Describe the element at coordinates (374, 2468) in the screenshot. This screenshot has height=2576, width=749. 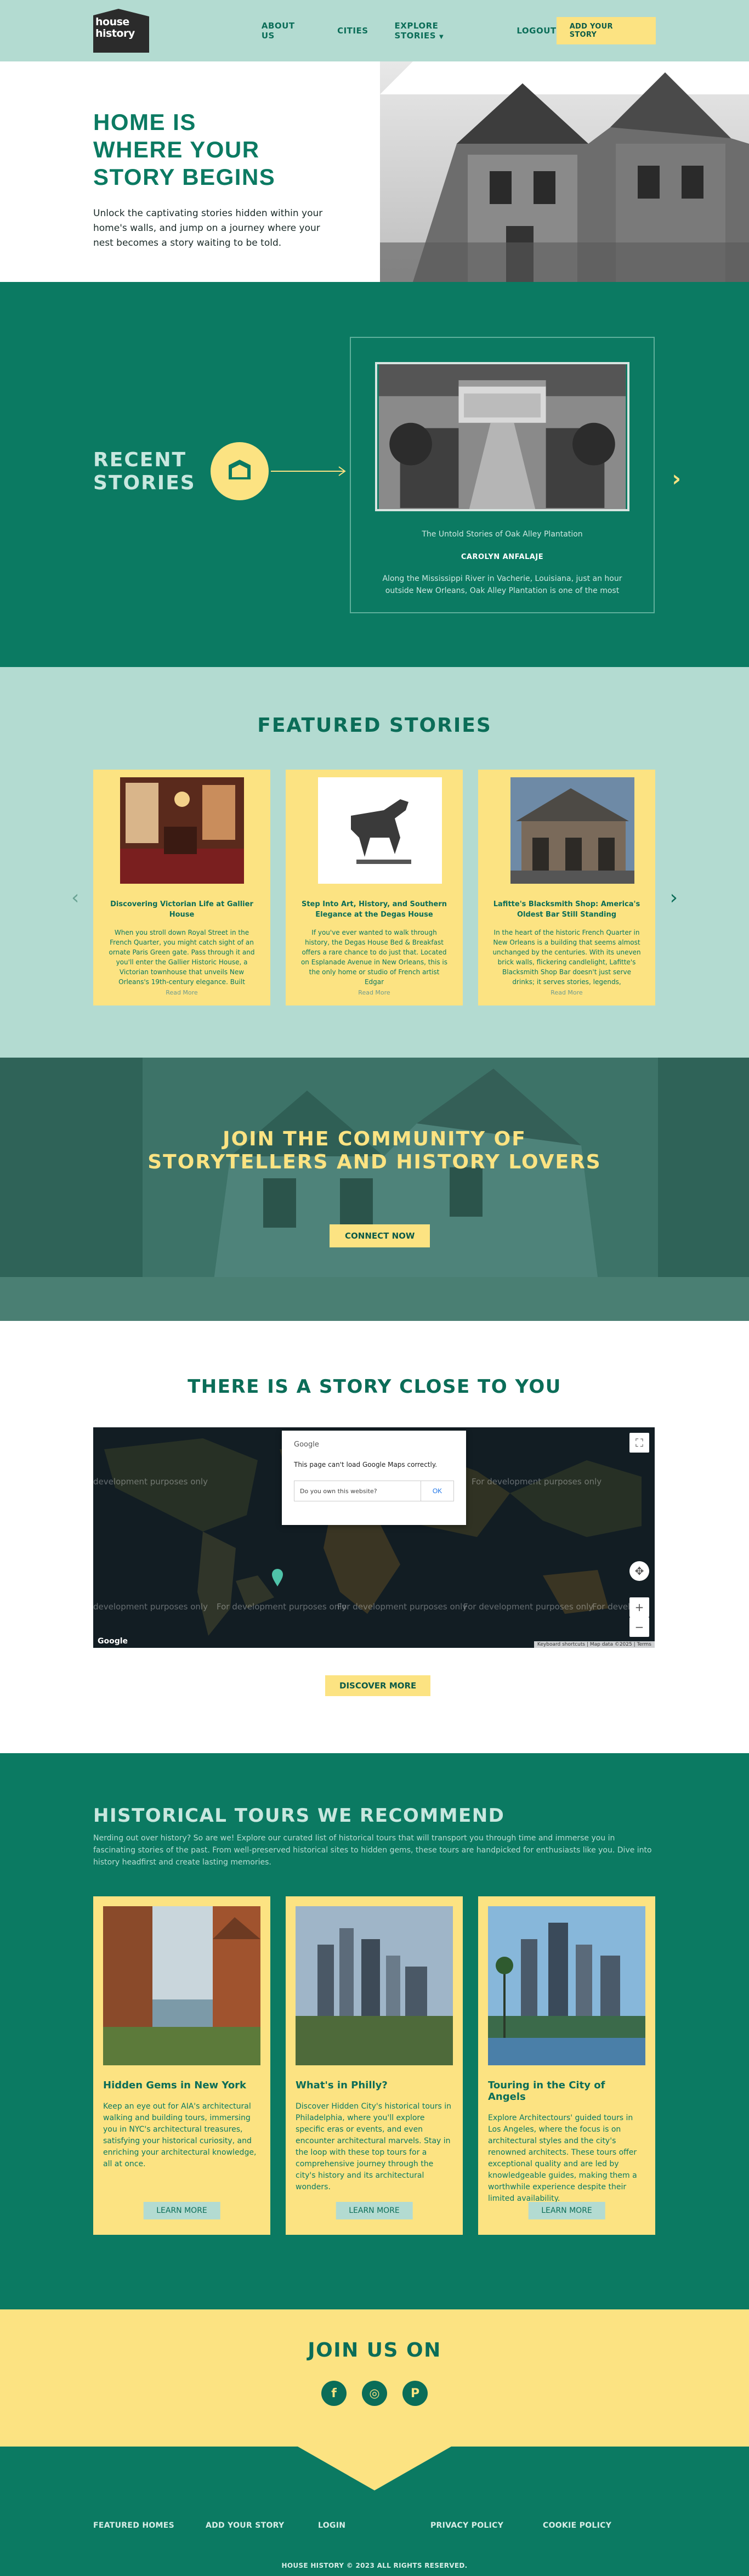
I see `footer-notch` at that location.